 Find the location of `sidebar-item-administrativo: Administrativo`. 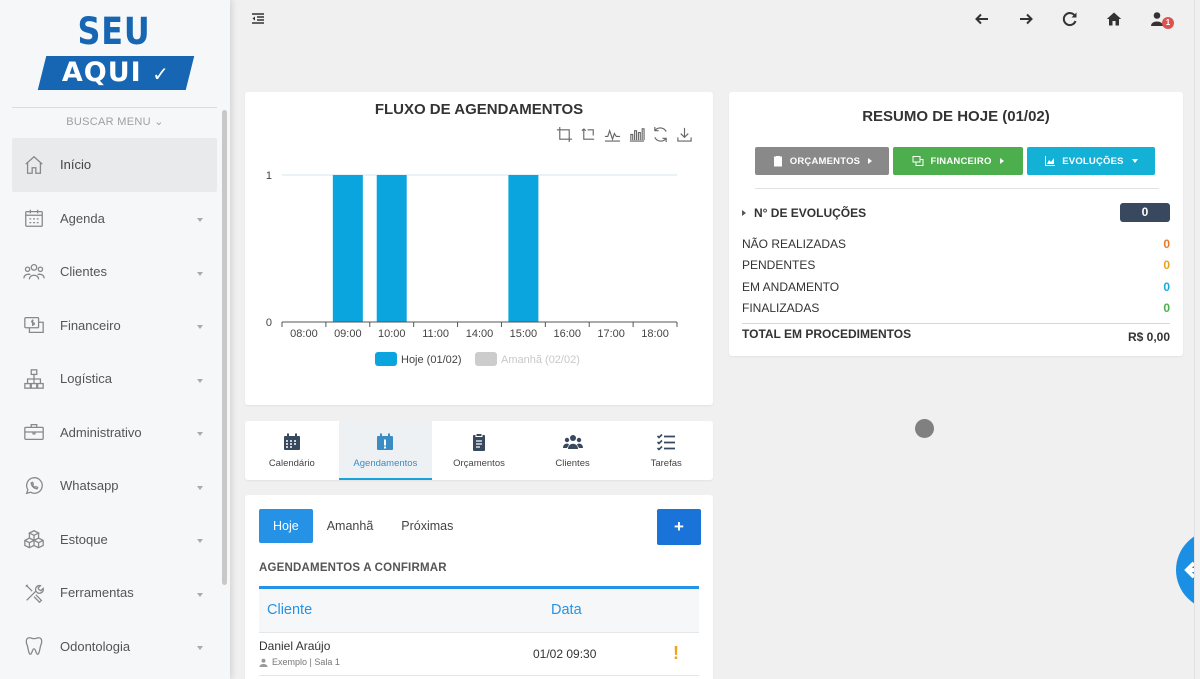

sidebar-item-administrativo: Administrativo is located at coordinates (114, 433).